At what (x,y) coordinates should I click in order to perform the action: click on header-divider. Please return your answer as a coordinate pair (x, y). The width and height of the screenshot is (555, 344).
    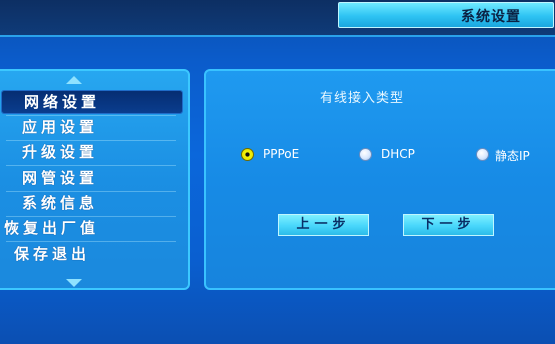
    Looking at the image, I should click on (277, 36).